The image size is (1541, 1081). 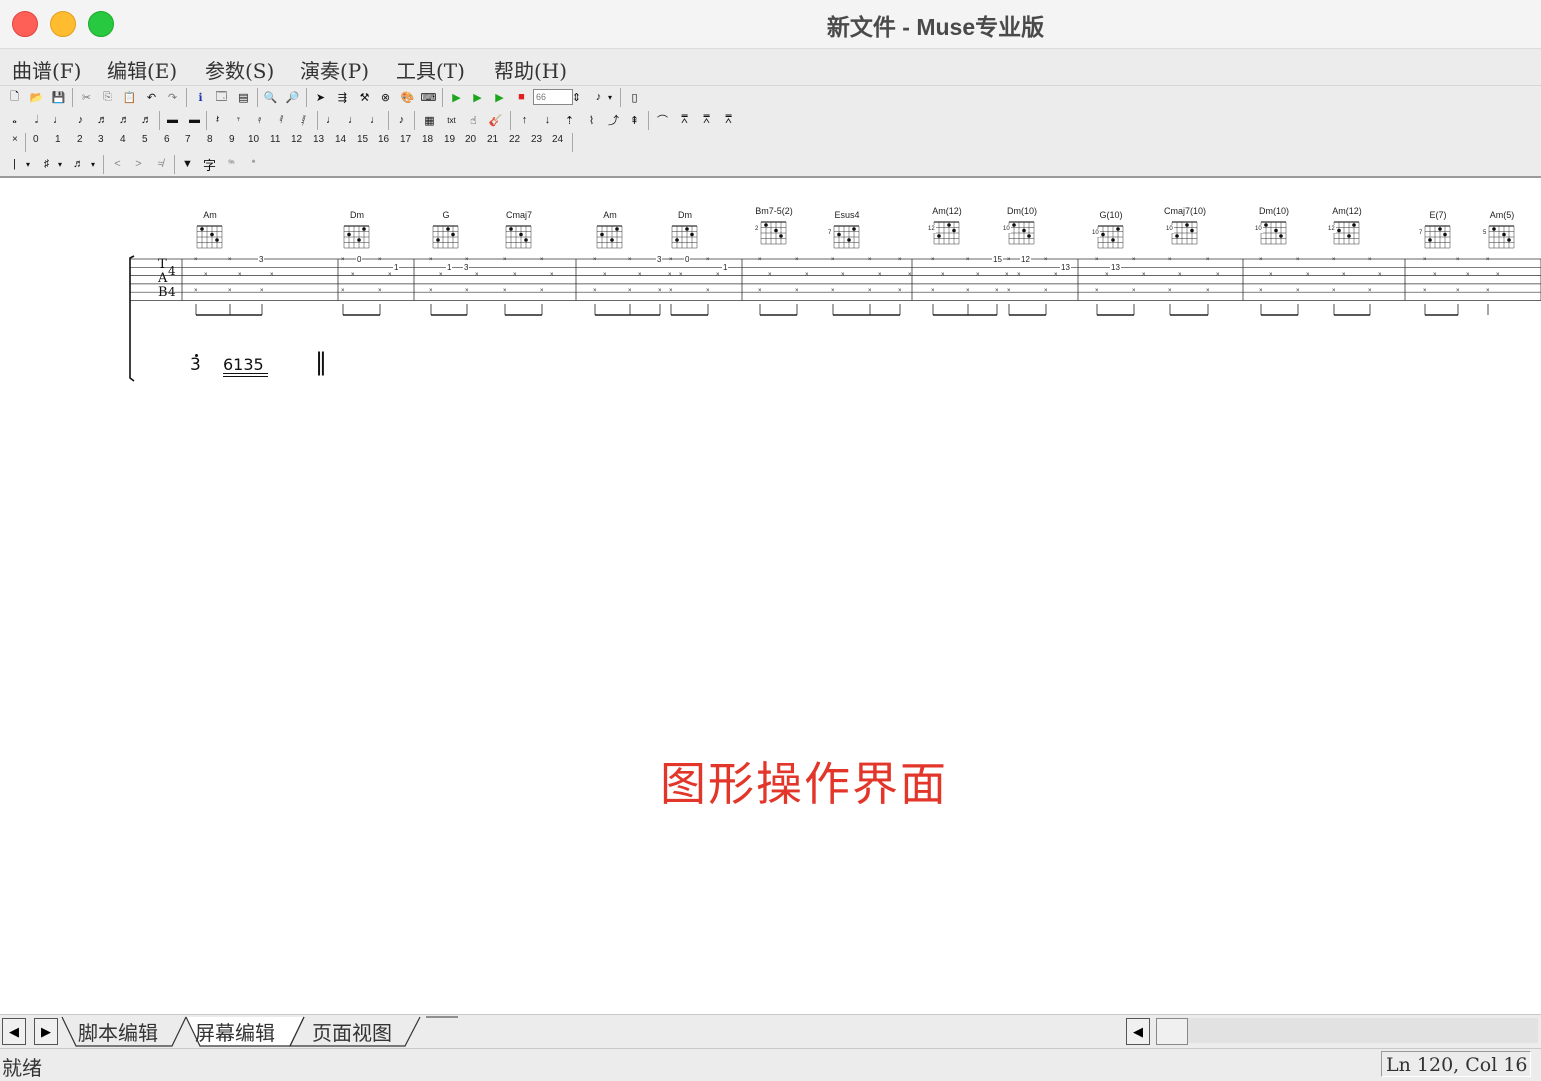 I want to click on select-pointer-icon: ➤, so click(x=320, y=97).